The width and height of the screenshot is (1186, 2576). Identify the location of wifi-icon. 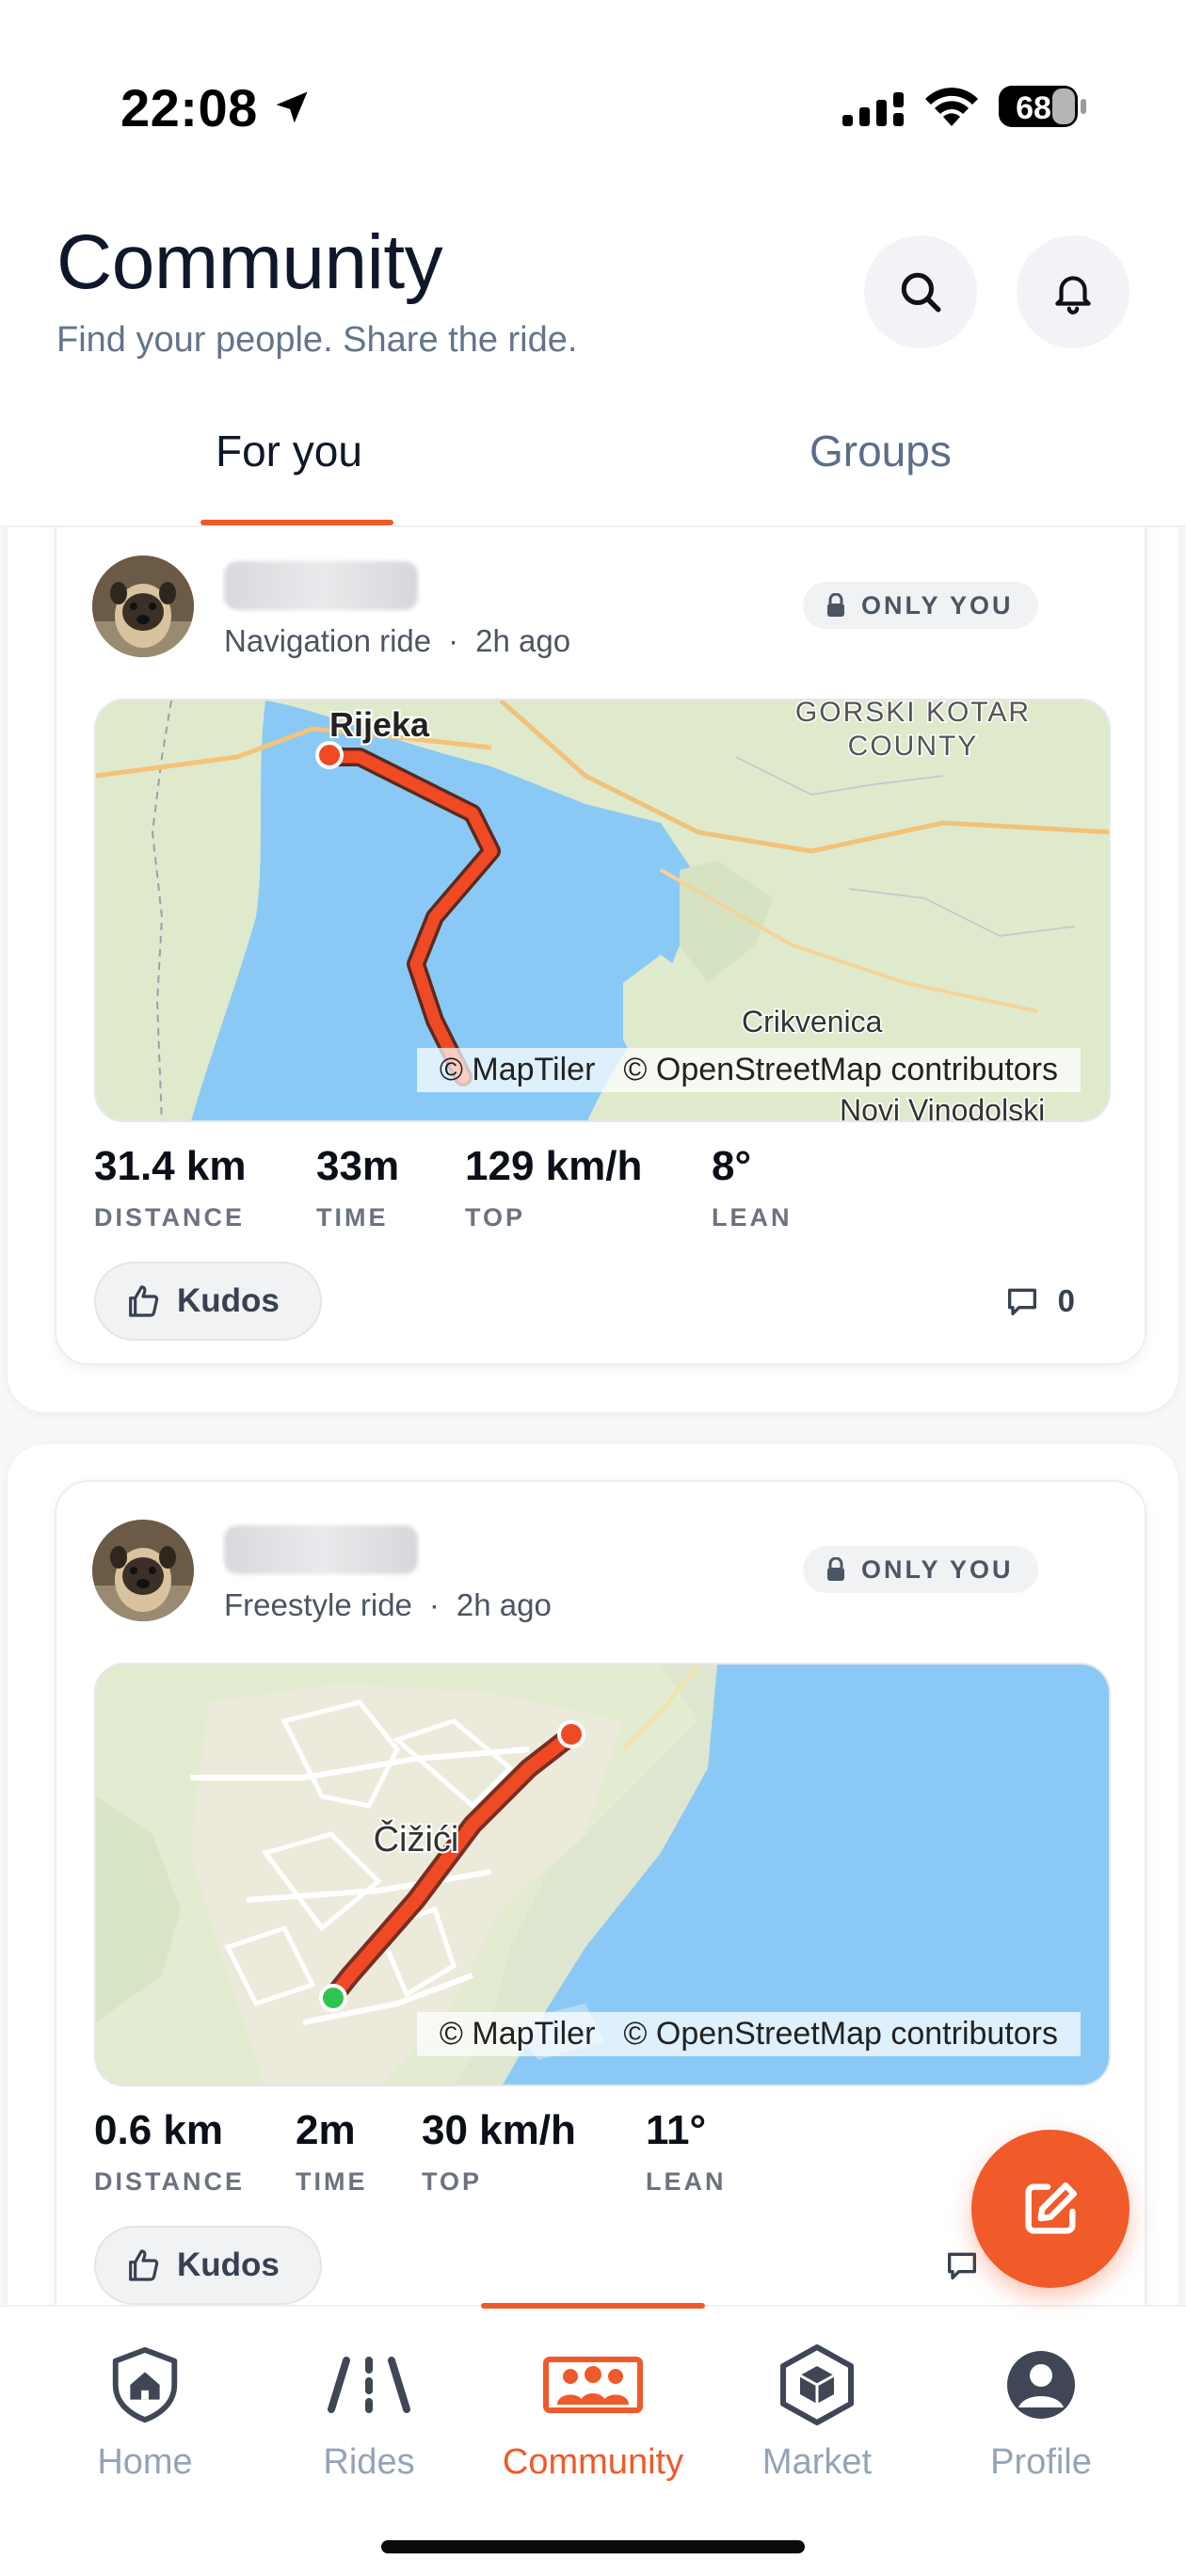
(951, 107).